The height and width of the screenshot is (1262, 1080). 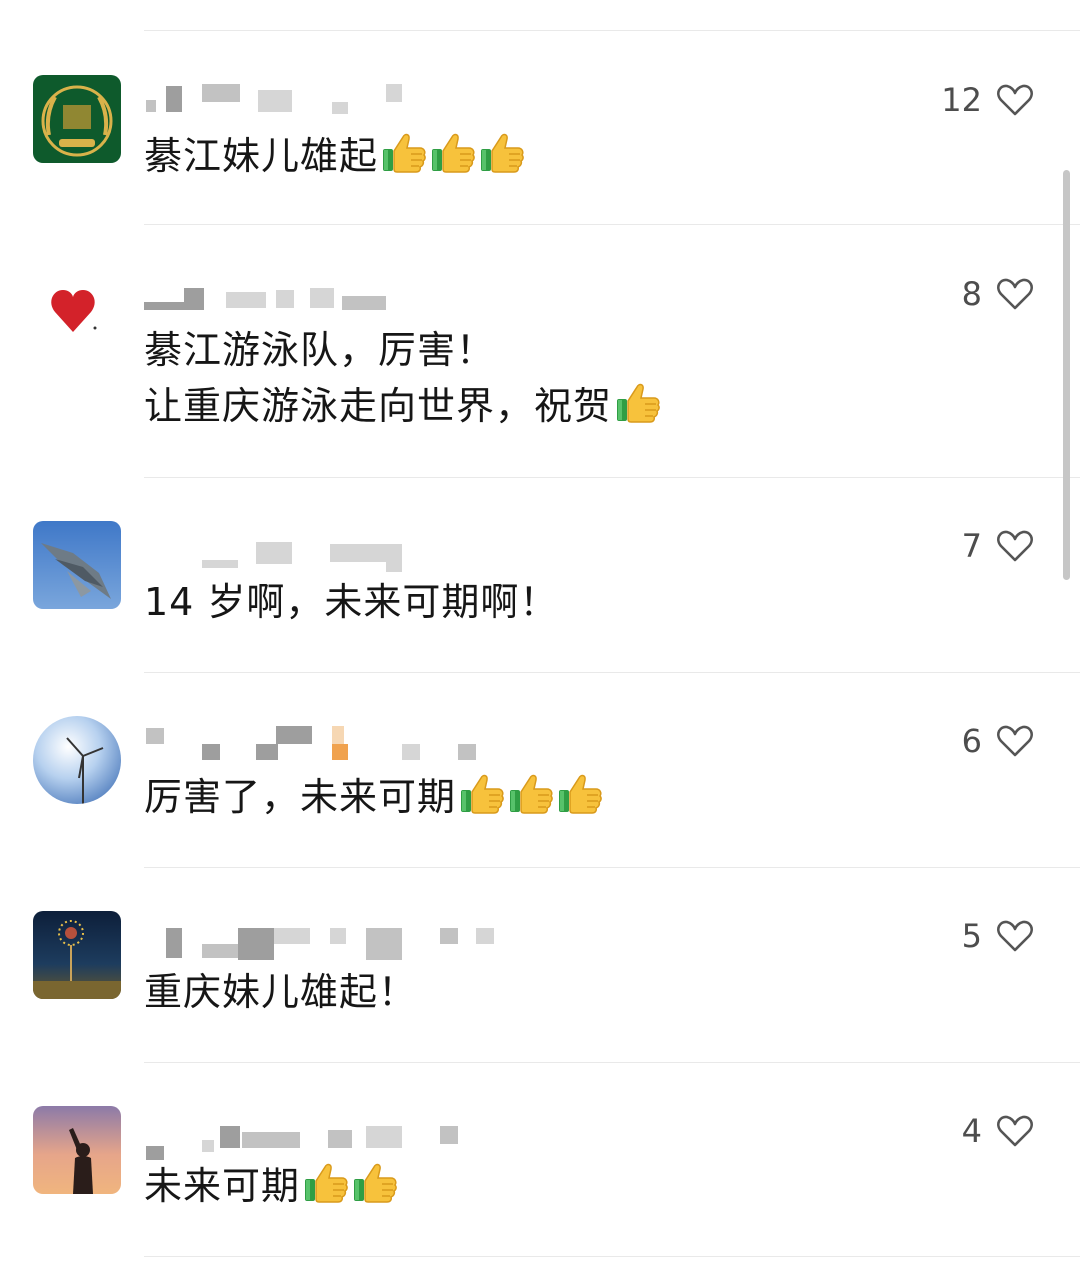 I want to click on red-heart-avatar-icon, so click(x=77, y=312).